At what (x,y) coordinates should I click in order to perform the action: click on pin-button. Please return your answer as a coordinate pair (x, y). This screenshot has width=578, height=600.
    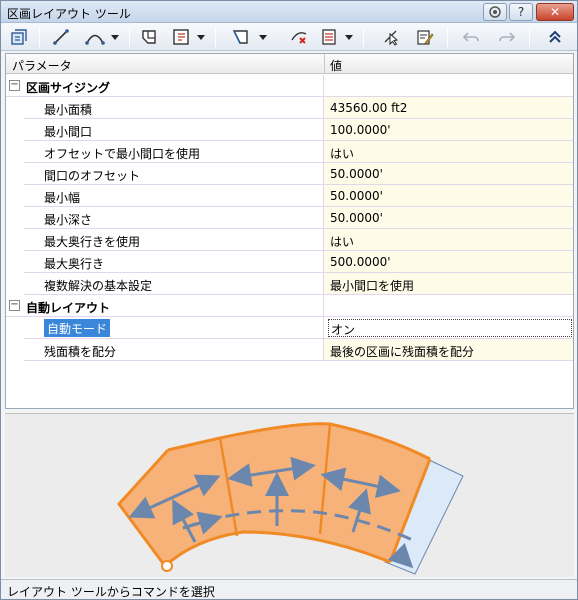
    Looking at the image, I should click on (495, 12).